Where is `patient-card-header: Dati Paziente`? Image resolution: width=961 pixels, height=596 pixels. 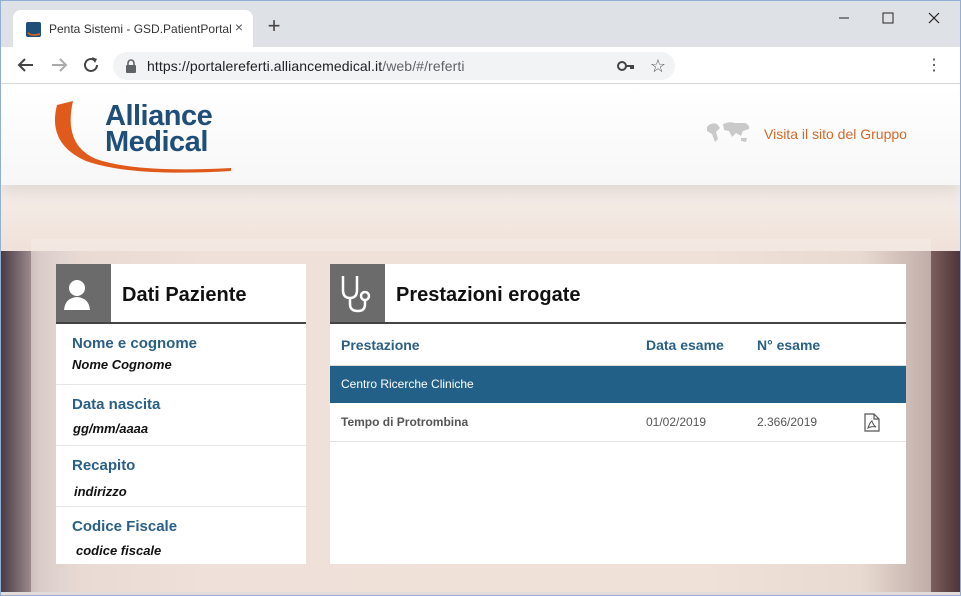 patient-card-header: Dati Paziente is located at coordinates (181, 294).